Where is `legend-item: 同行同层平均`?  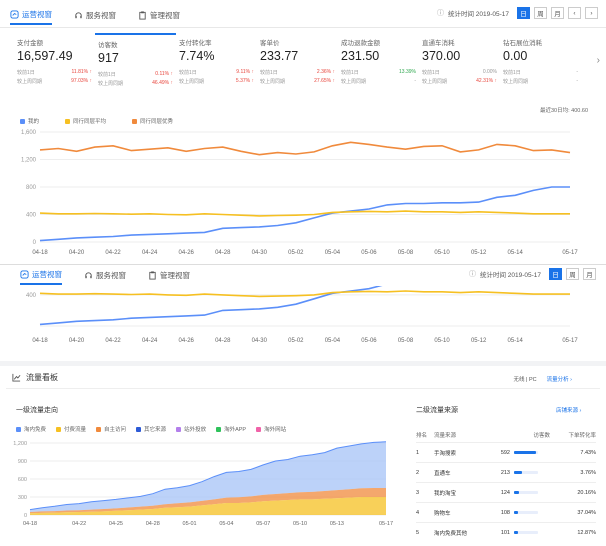 legend-item: 同行同层平均 is located at coordinates (85, 121).